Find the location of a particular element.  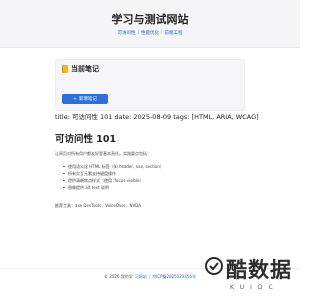

plus-icon: + is located at coordinates (75, 99).